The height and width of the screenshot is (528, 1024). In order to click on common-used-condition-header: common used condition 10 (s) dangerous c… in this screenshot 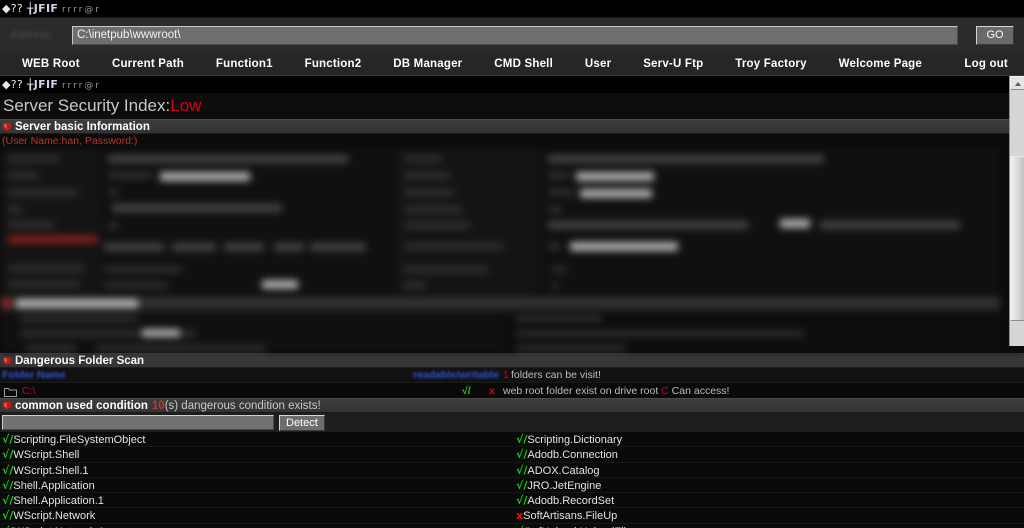, I will do `click(512, 405)`.